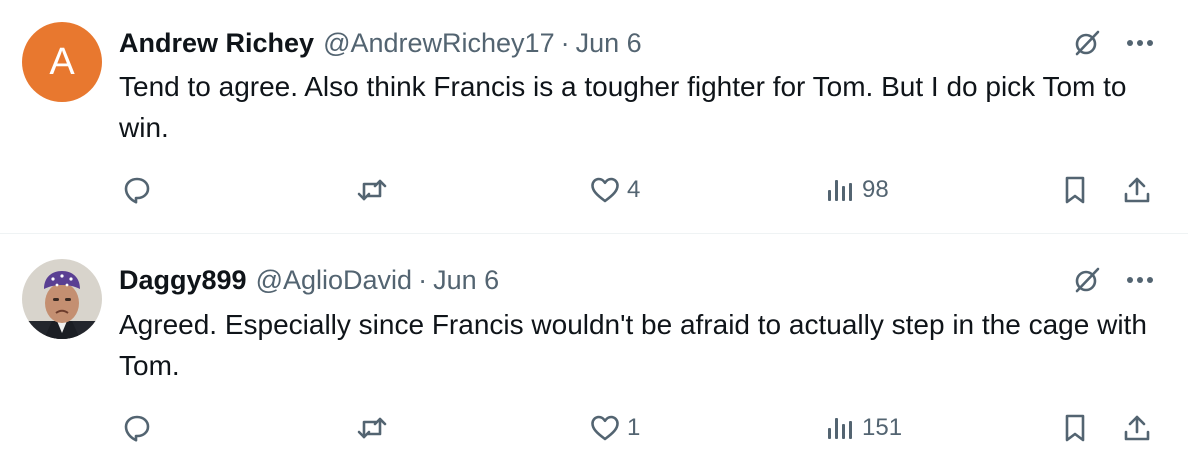  I want to click on tweet-actions: 1 151, so click(638, 428).